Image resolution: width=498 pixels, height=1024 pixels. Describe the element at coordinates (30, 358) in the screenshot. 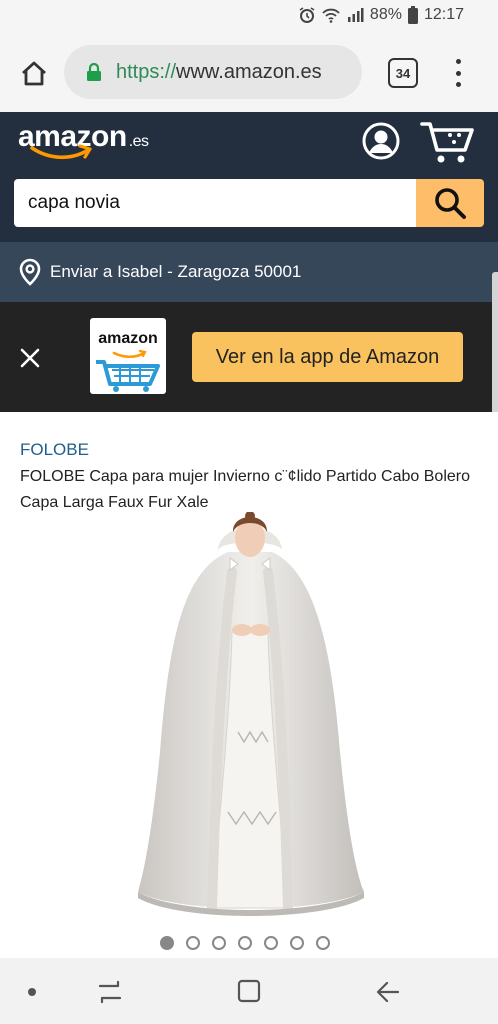

I see `close-icon` at that location.